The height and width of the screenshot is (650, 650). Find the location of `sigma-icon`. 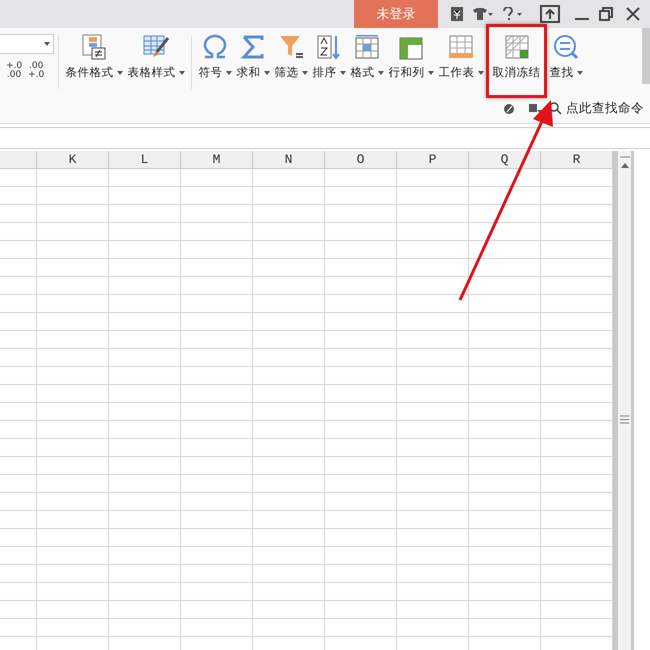

sigma-icon is located at coordinates (253, 47).